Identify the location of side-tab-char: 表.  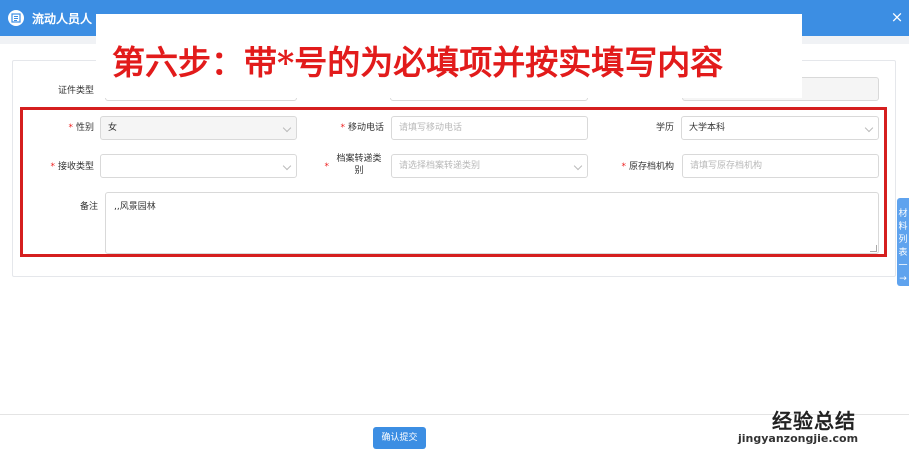
(903, 253).